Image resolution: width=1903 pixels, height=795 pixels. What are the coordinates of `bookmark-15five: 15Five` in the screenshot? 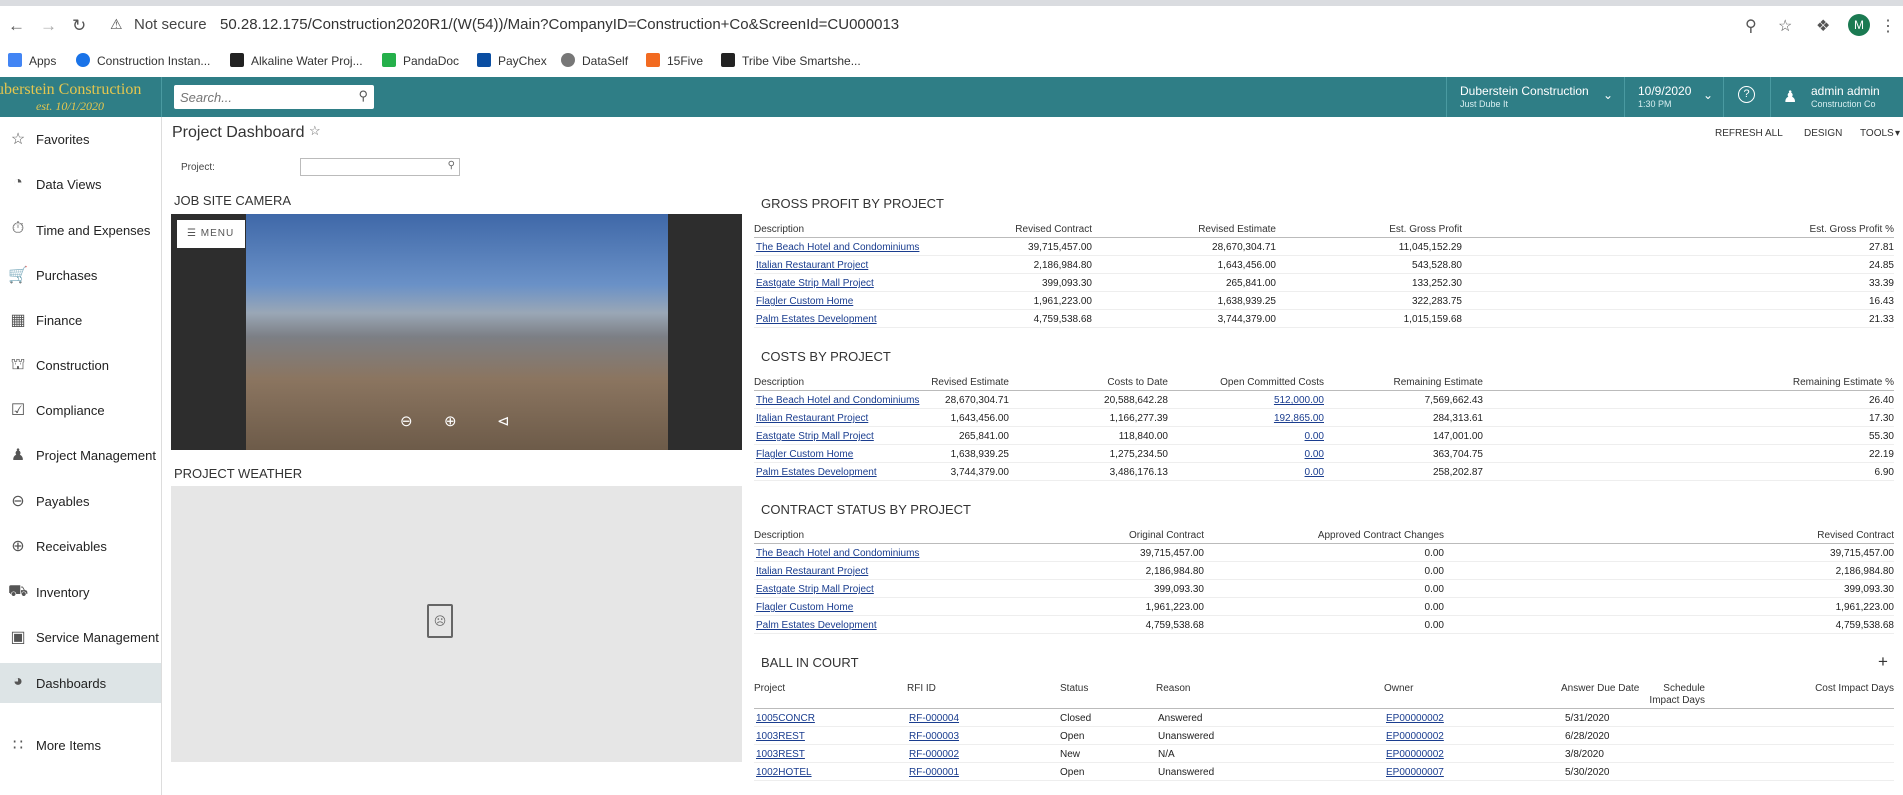 It's located at (674, 60).